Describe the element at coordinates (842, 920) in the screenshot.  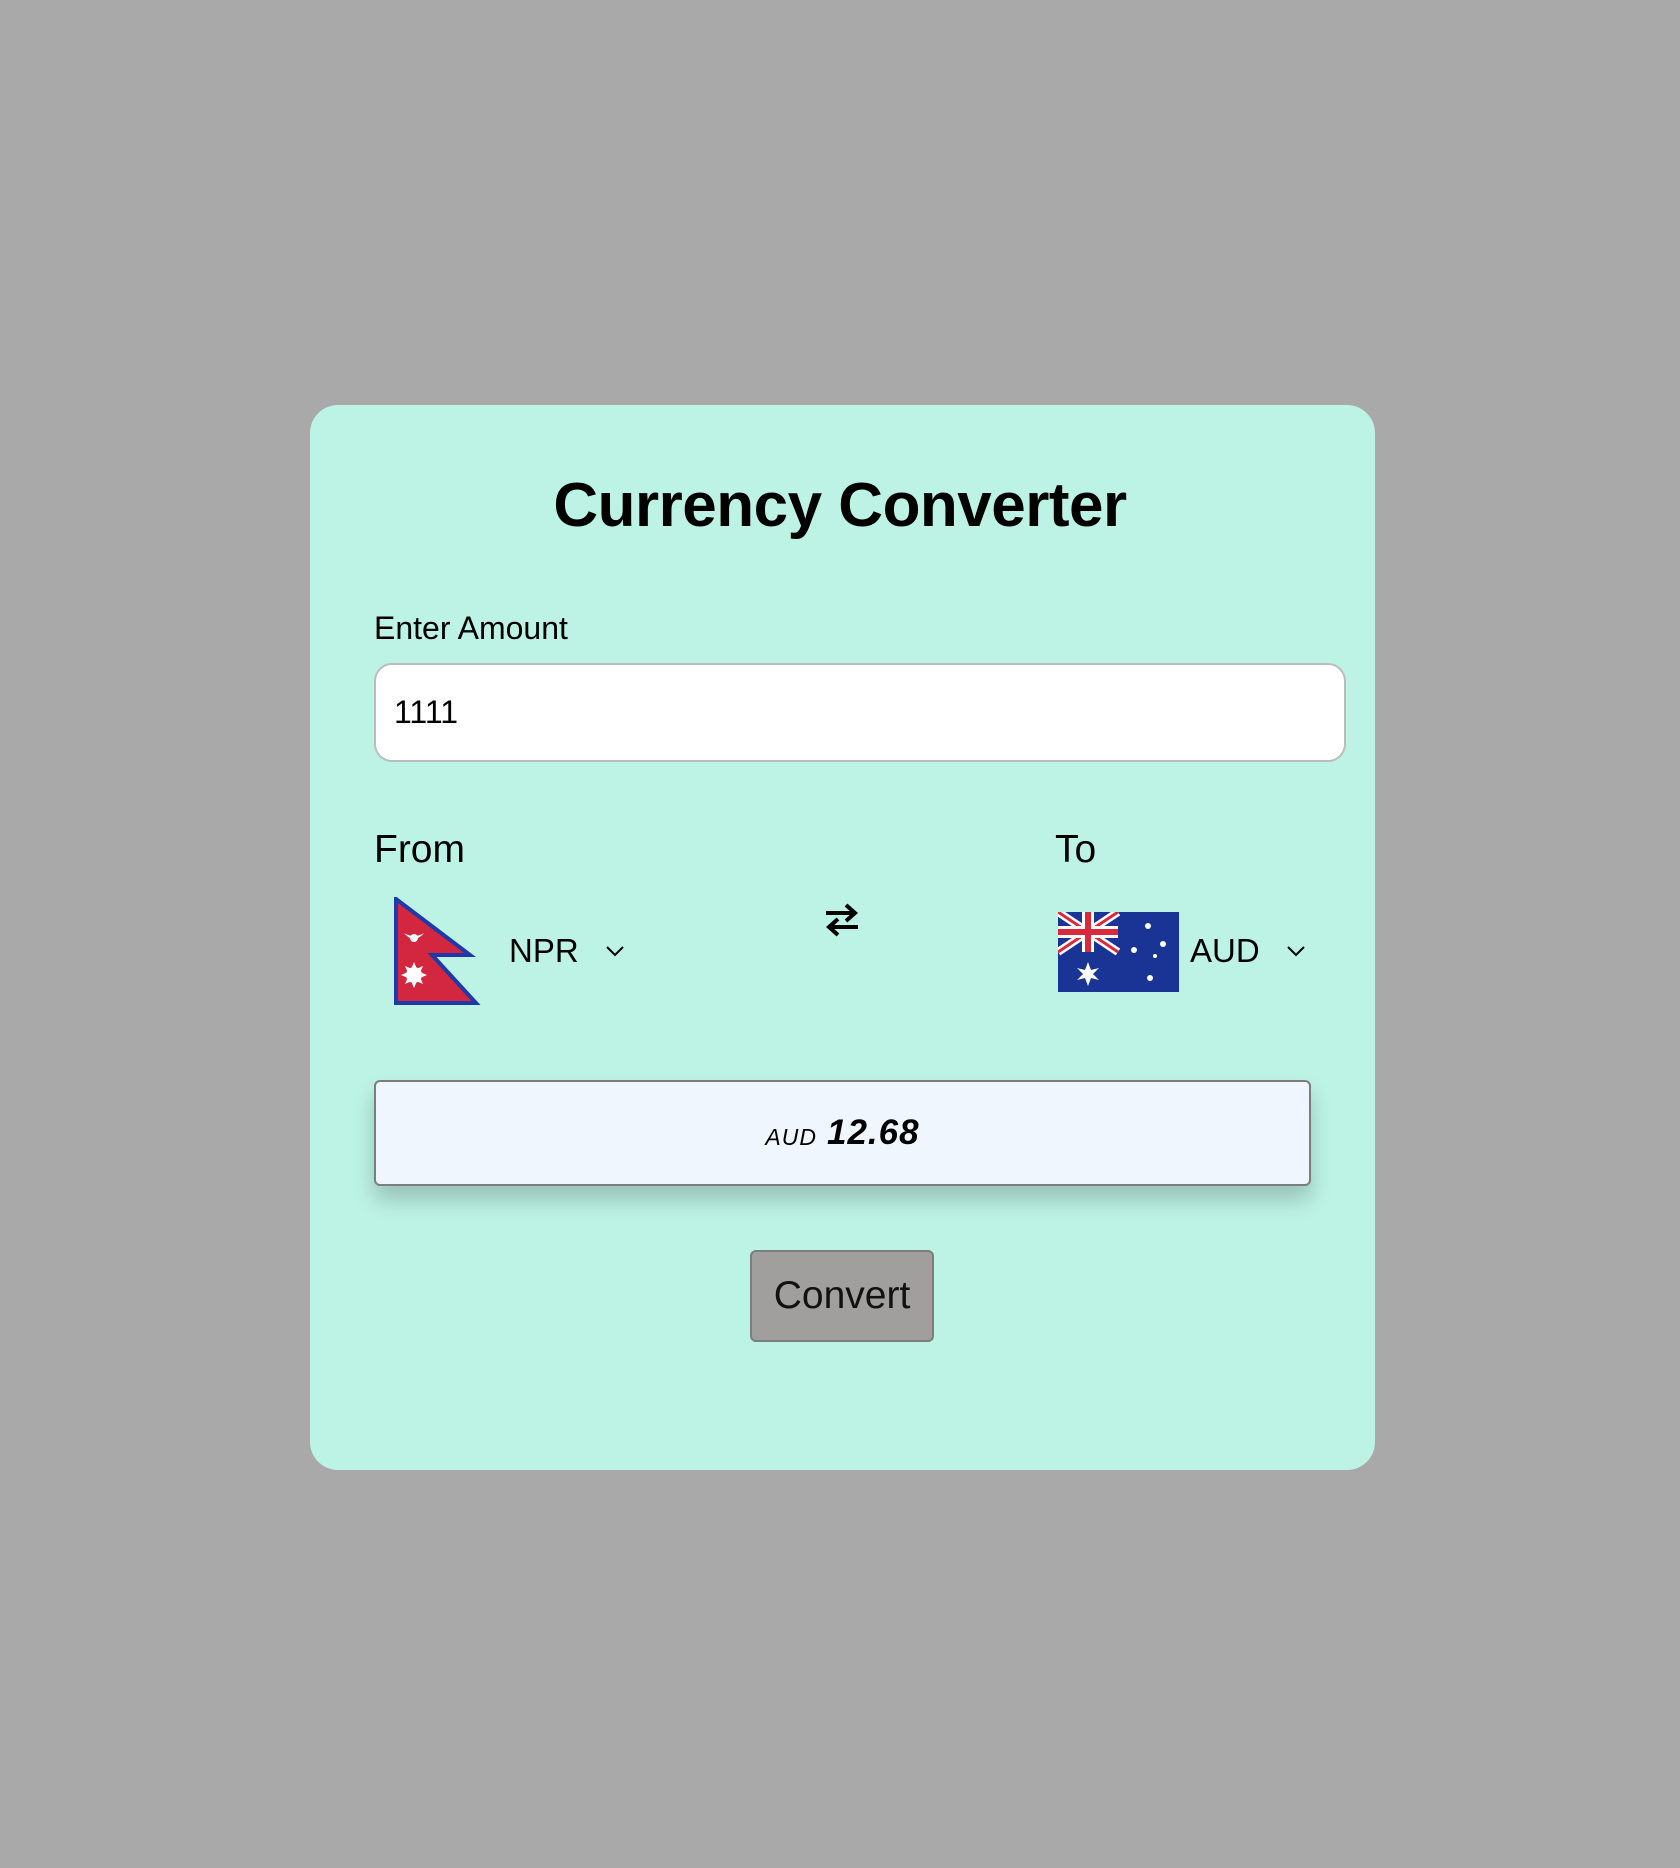
I see `swap-arrows-icon` at that location.